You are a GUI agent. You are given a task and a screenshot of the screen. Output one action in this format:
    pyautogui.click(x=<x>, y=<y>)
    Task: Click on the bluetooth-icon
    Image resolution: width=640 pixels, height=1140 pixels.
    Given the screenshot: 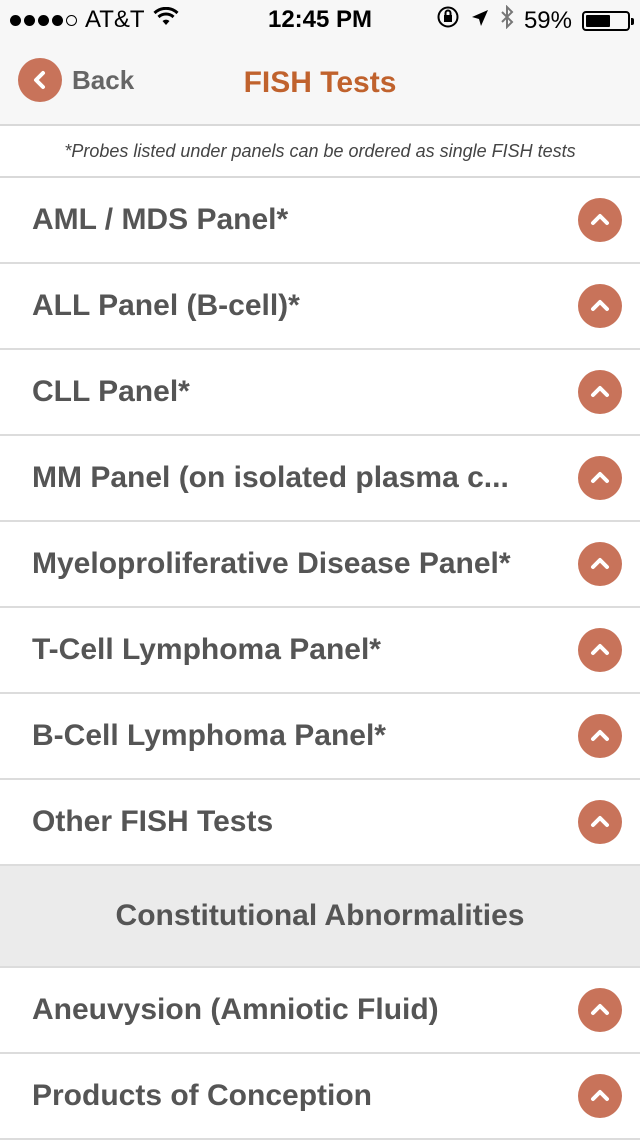 What is the action you would take?
    pyautogui.click(x=507, y=20)
    